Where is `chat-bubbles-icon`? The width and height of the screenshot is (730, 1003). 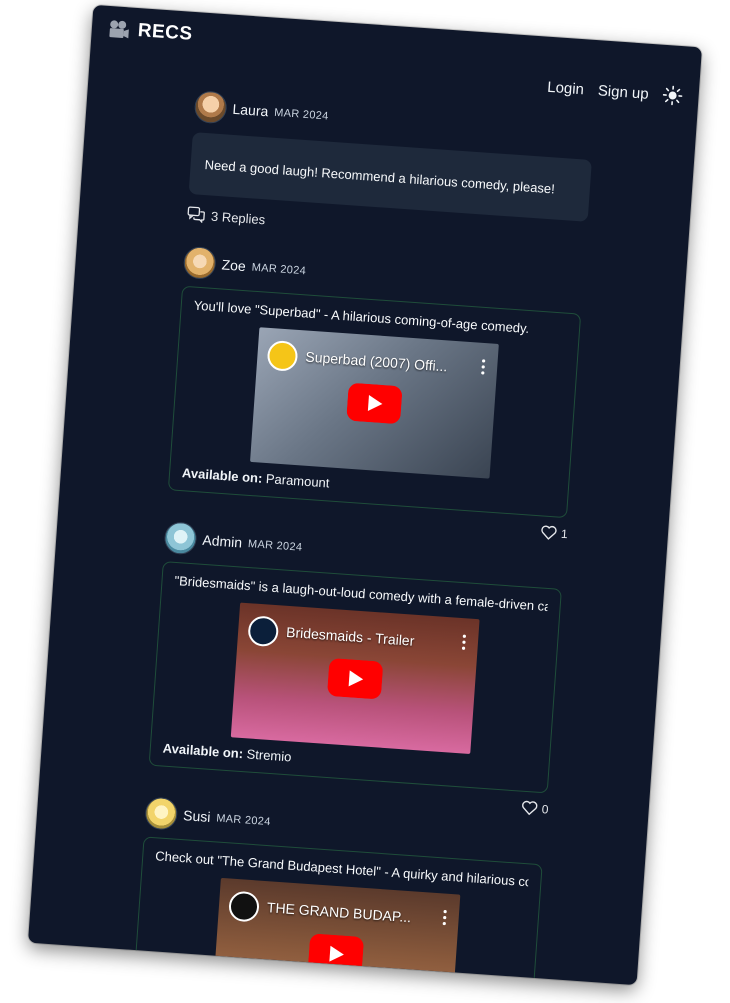 chat-bubbles-icon is located at coordinates (196, 215).